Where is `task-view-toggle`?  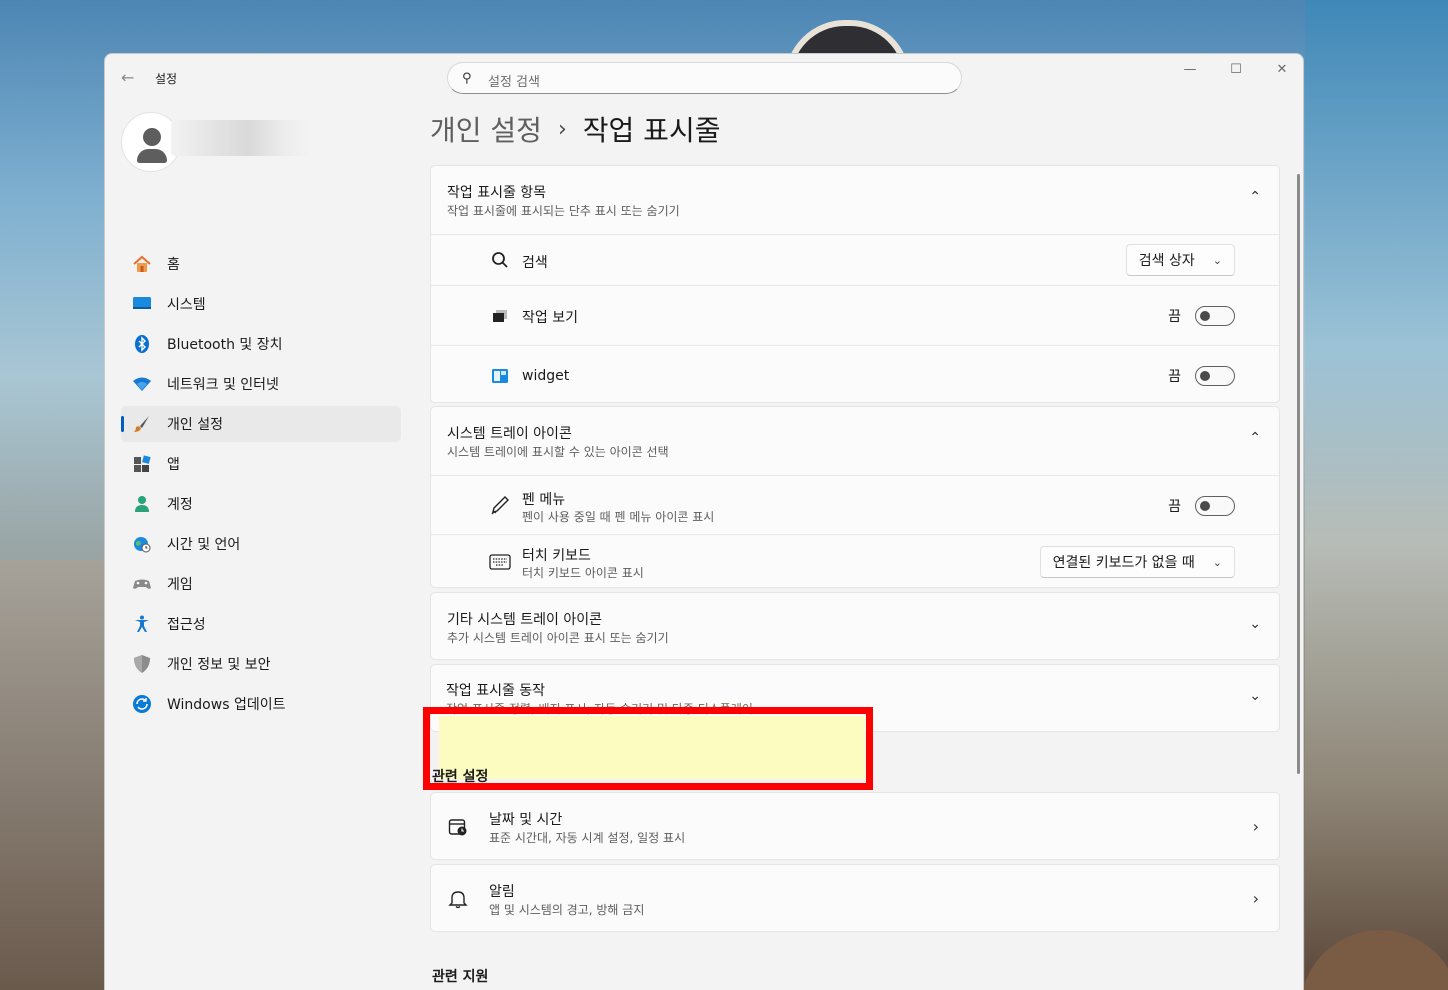
task-view-toggle is located at coordinates (1215, 316).